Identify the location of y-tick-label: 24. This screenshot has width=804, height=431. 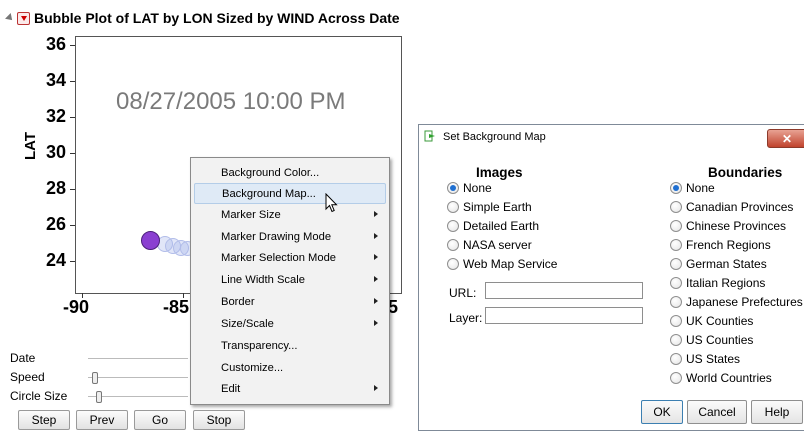
(55, 260).